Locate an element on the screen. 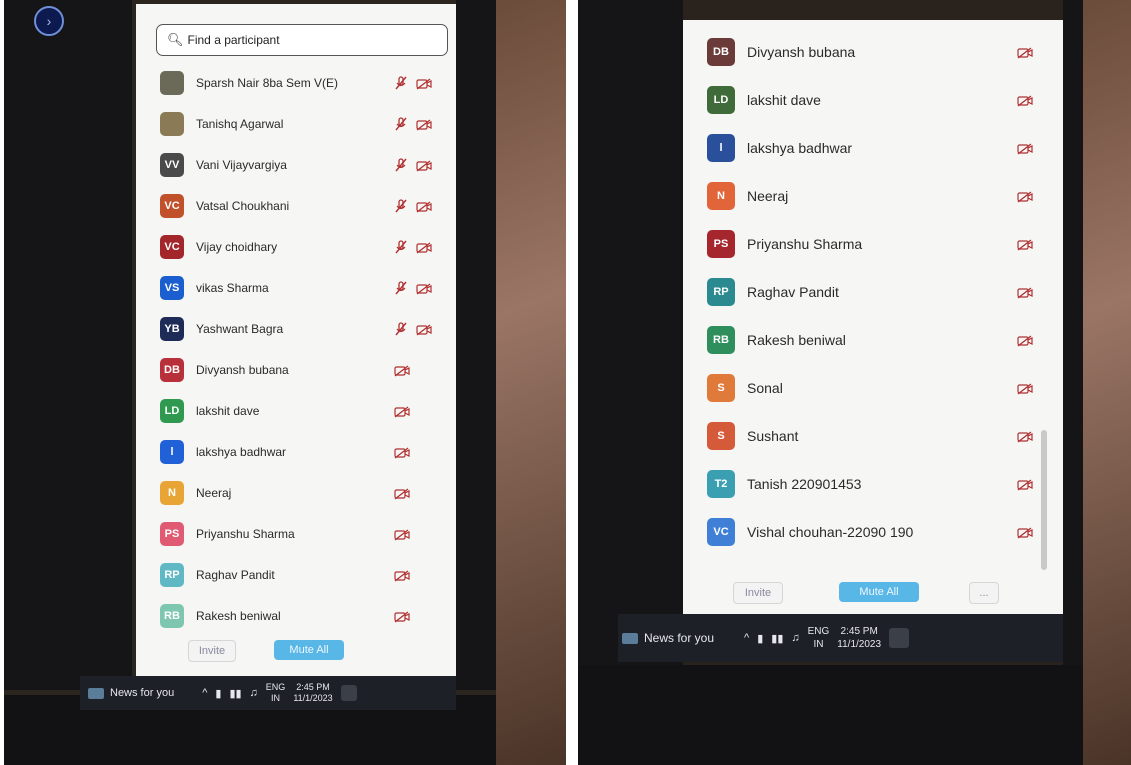 Image resolution: width=1131 pixels, height=765 pixels. avatar: YB is located at coordinates (172, 328).